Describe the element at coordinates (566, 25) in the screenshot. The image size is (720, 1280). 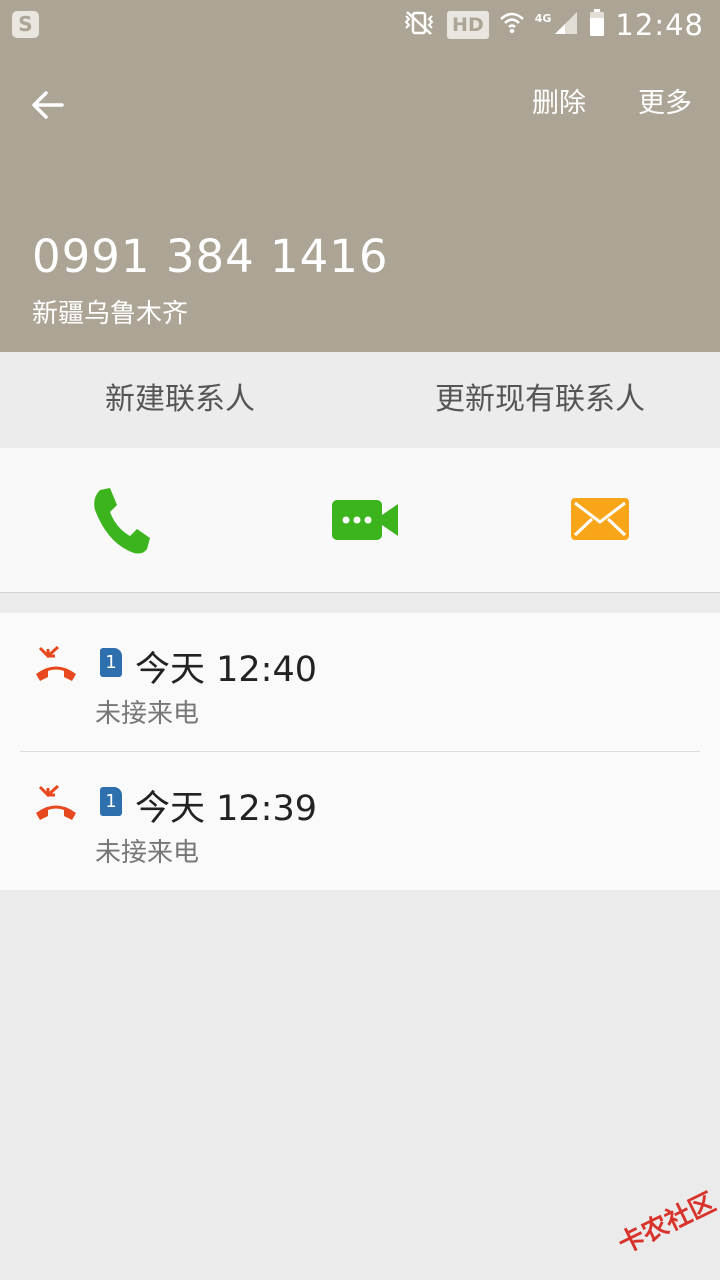
I see `signal-icon` at that location.